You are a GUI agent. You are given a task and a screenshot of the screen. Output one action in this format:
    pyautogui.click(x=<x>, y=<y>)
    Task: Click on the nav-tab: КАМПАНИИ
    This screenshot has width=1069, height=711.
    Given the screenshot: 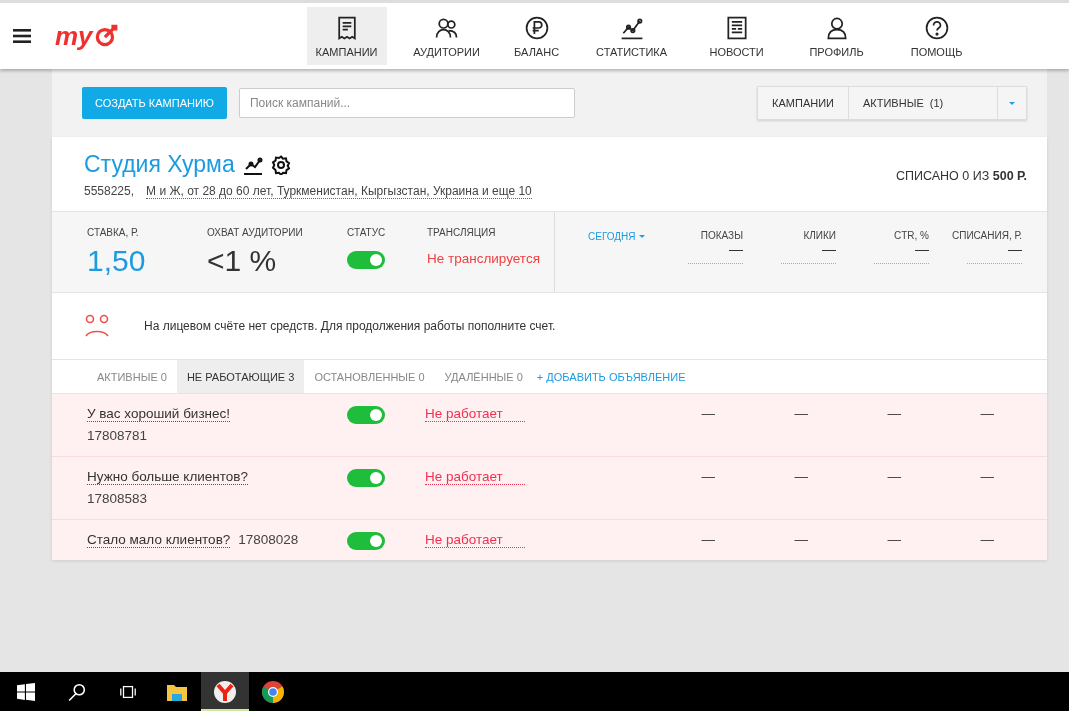 What is the action you would take?
    pyautogui.click(x=346, y=36)
    